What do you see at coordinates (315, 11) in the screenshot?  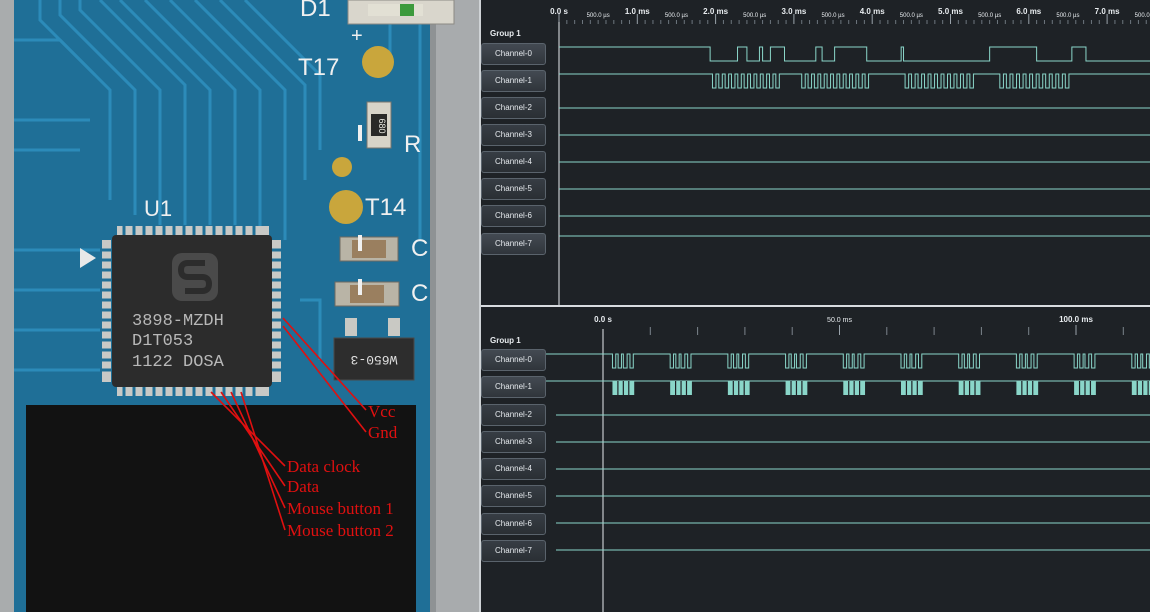 I see `silk-d1: D1` at bounding box center [315, 11].